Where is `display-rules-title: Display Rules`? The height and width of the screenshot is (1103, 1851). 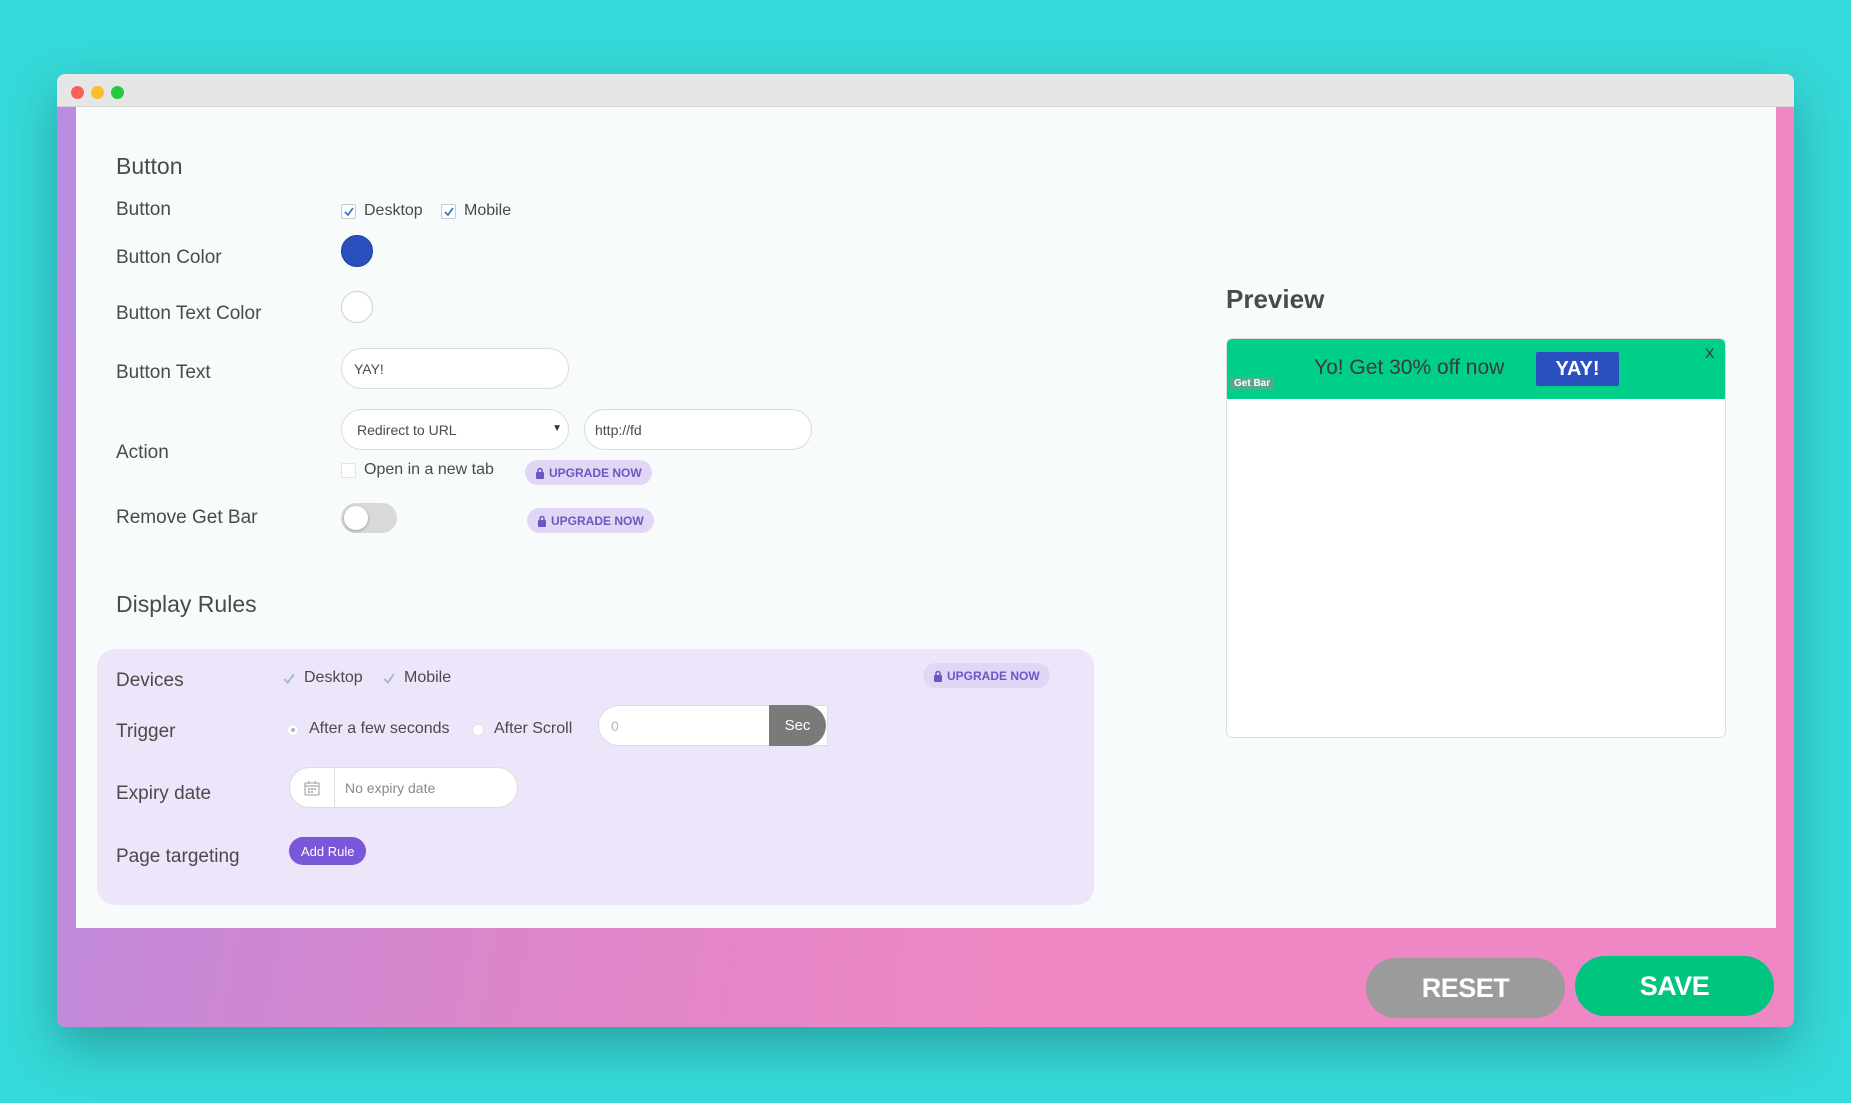 display-rules-title: Display Rules is located at coordinates (186, 604).